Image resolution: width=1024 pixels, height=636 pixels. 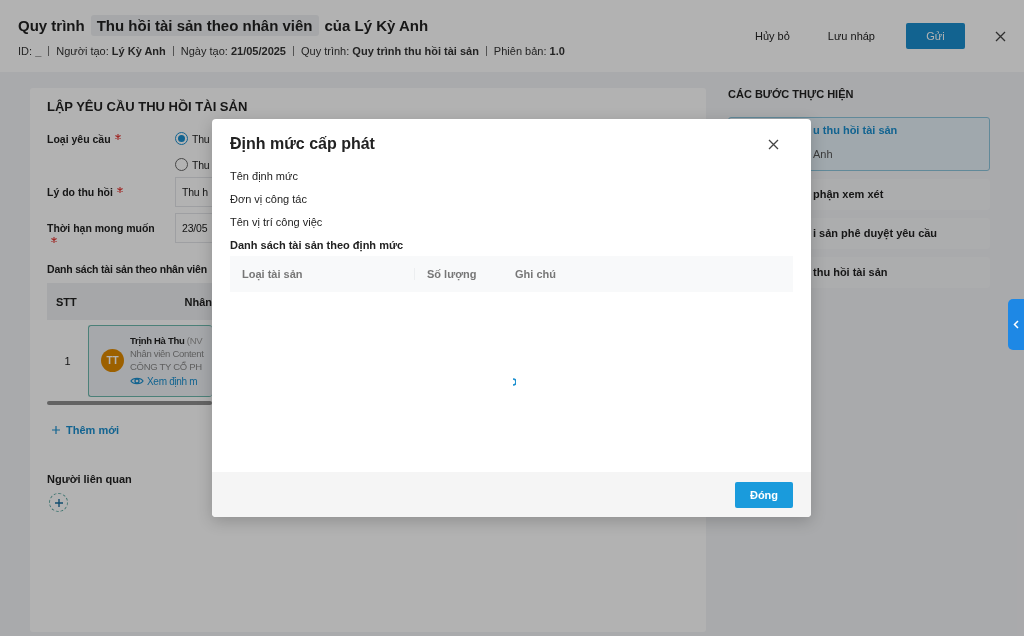 What do you see at coordinates (101, 235) in the screenshot?
I see `field-label: Thời hạn mong muốn` at bounding box center [101, 235].